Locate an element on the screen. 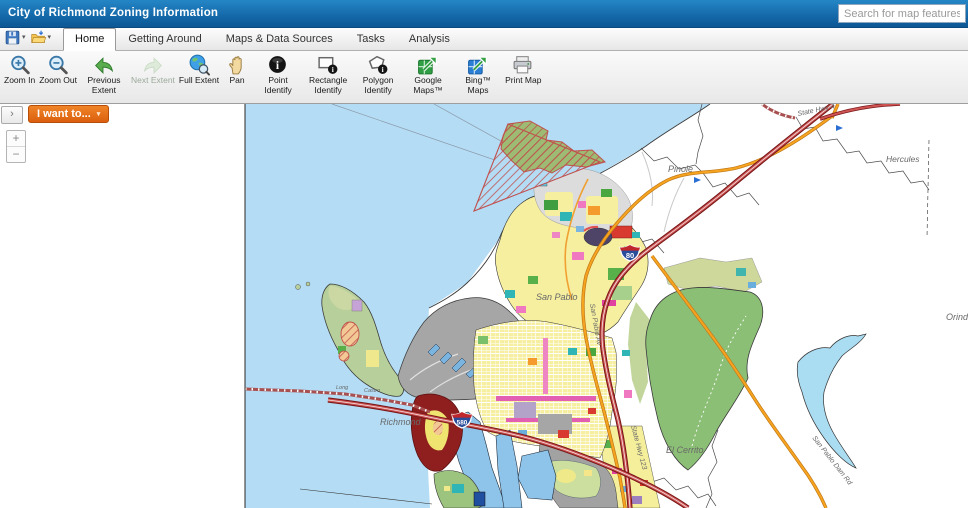 The width and height of the screenshot is (968, 508). zoom-out-button: Zoom Out is located at coordinates (58, 69).